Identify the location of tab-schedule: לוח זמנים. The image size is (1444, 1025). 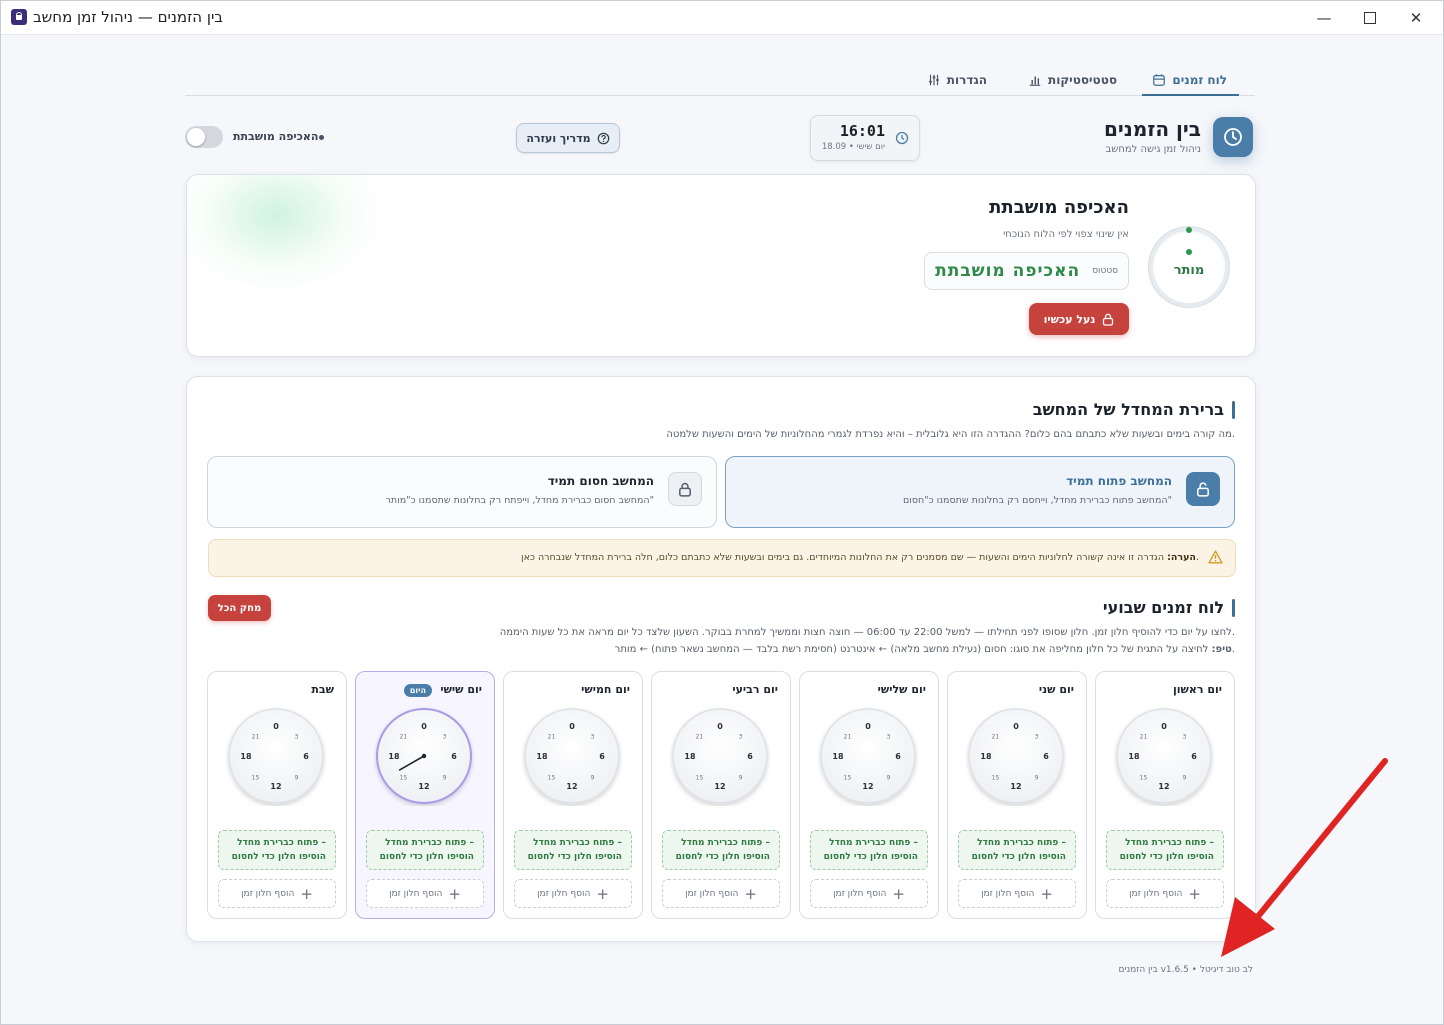
(1190, 80).